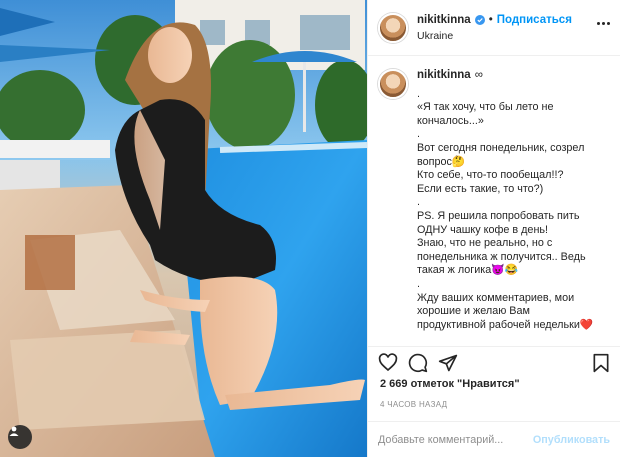 This screenshot has width=620, height=457. What do you see at coordinates (498, 215) in the screenshot?
I see `caption-line: PS. Я решила попробовать пить` at bounding box center [498, 215].